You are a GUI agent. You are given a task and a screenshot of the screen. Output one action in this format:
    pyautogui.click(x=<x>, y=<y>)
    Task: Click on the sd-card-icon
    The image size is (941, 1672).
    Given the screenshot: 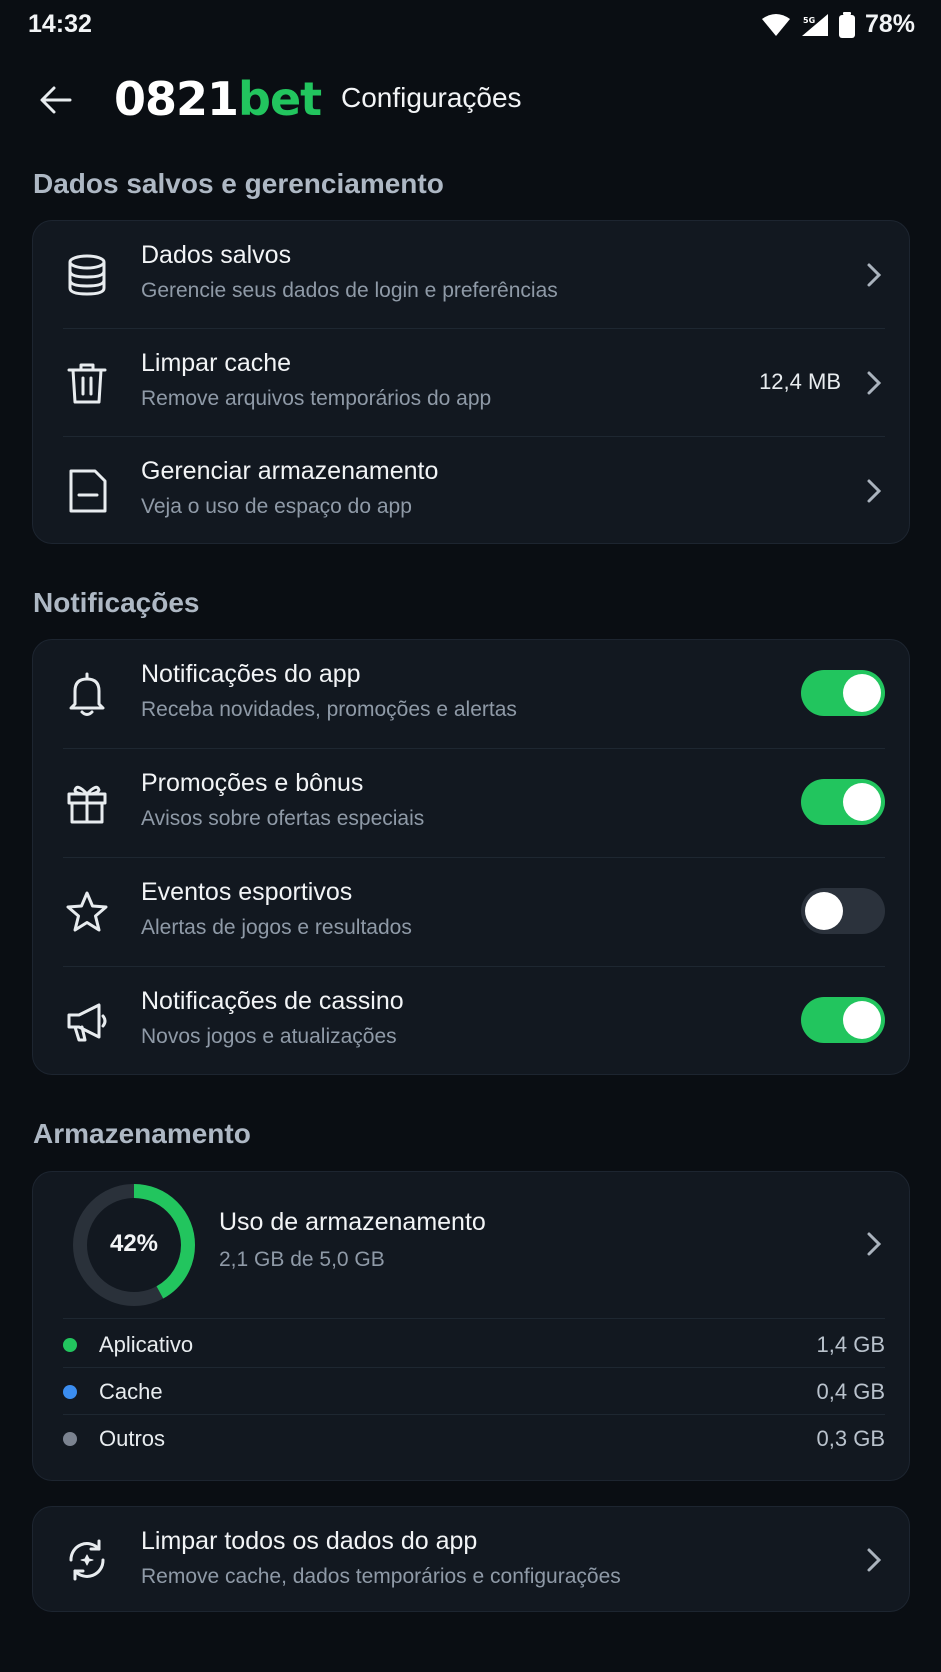 What is the action you would take?
    pyautogui.click(x=87, y=491)
    